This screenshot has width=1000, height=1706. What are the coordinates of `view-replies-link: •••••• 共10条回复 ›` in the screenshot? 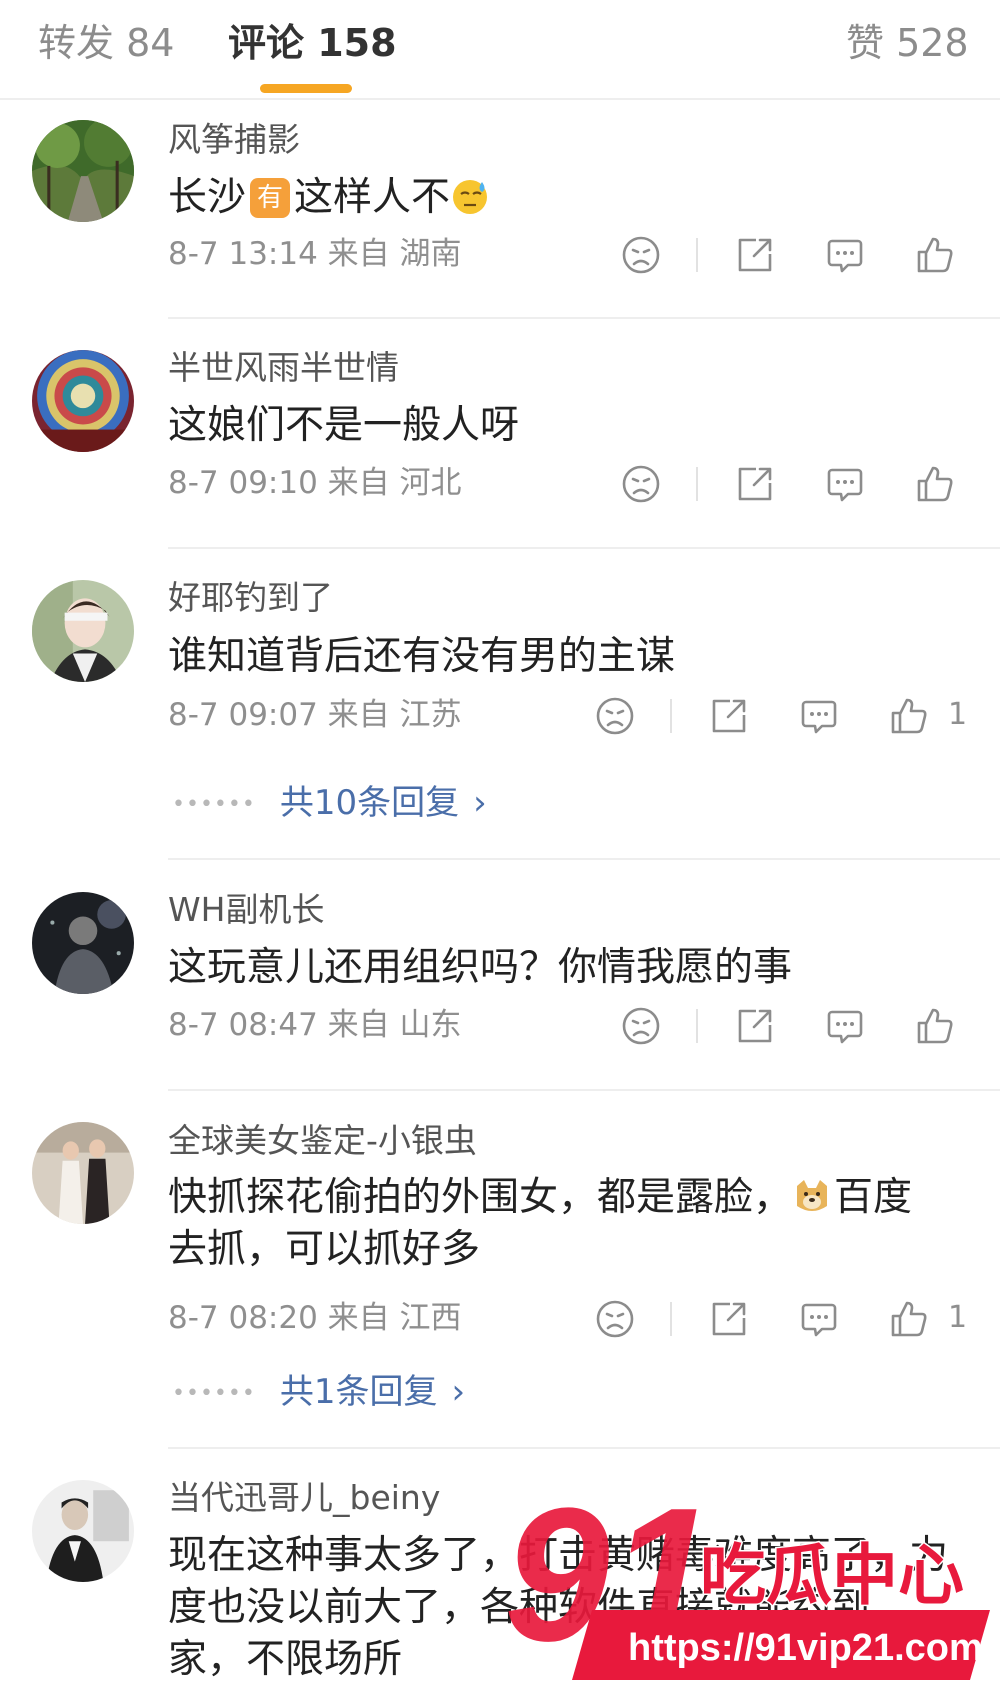 It's located at (329, 804).